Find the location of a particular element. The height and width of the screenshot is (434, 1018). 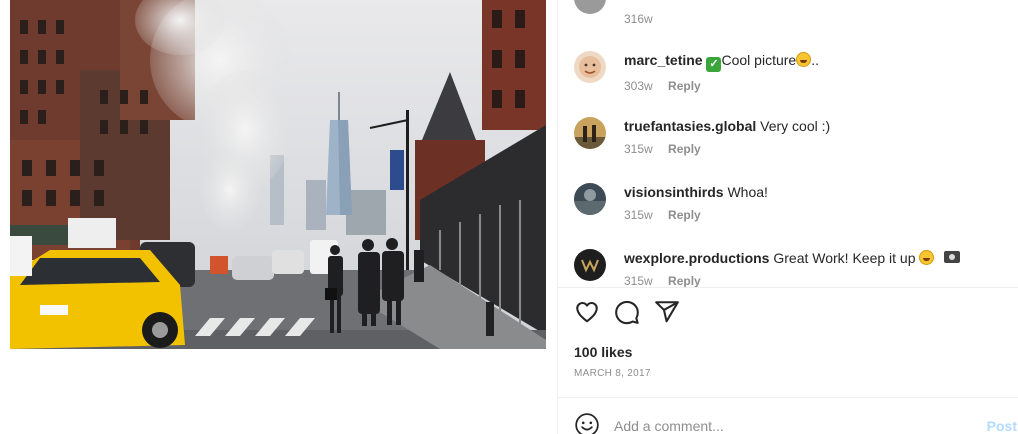

emoji-picker-button is located at coordinates (587, 423).